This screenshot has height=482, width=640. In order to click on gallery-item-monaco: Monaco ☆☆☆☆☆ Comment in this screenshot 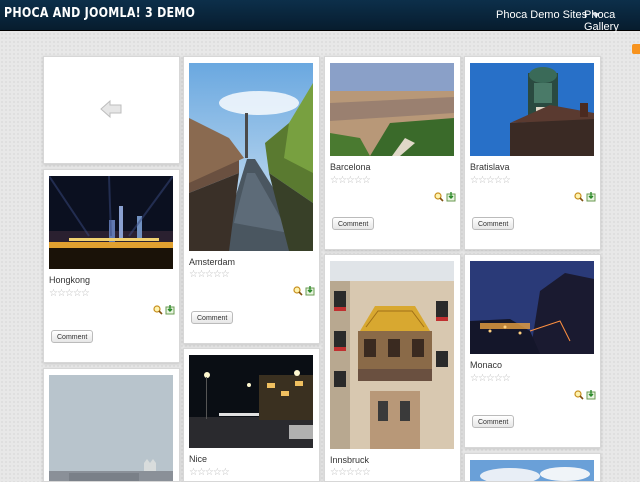, I will do `click(532, 351)`.